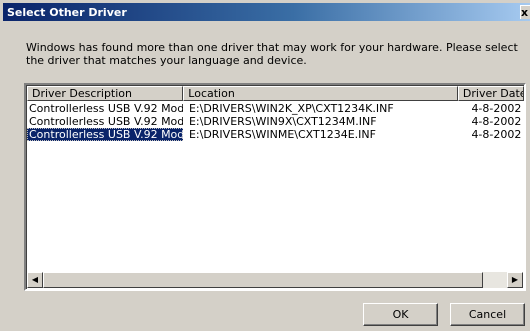 The height and width of the screenshot is (331, 530). Describe the element at coordinates (266, 12) in the screenshot. I see `title-bar: Select Other Driver x` at that location.